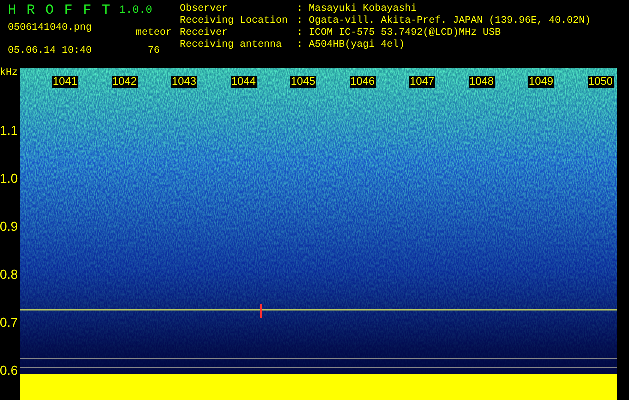  What do you see at coordinates (10, 371) in the screenshot?
I see `axis-label: 0.6` at bounding box center [10, 371].